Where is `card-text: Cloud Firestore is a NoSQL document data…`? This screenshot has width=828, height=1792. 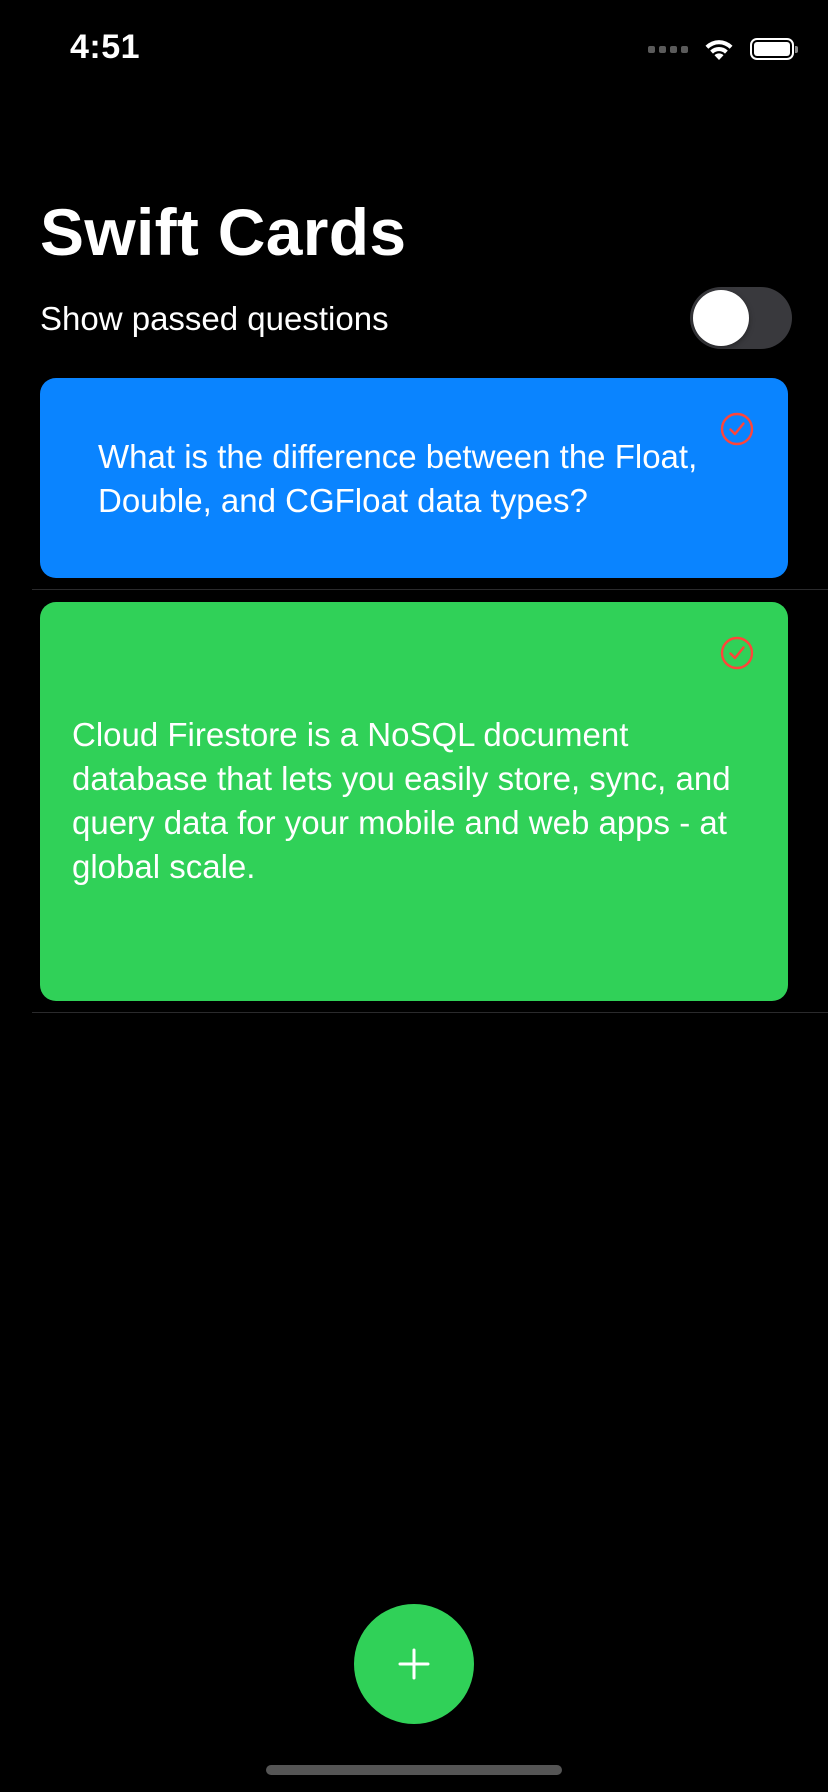 card-text: Cloud Firestore is a NoSQL document data… is located at coordinates (401, 800).